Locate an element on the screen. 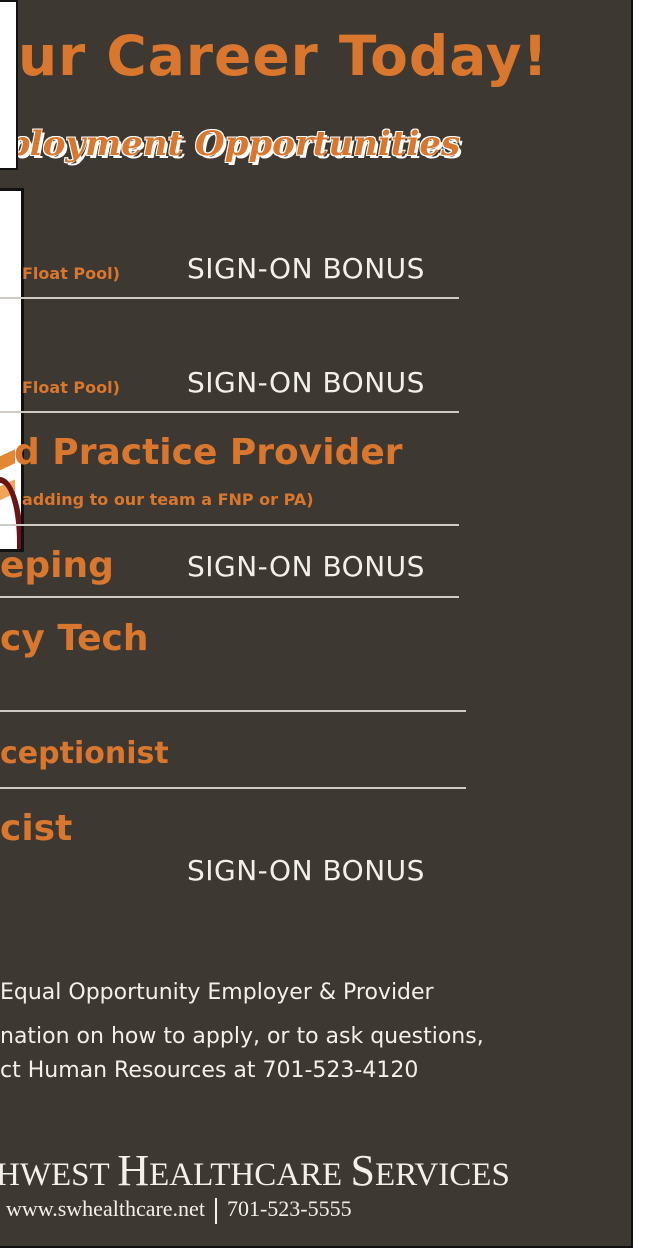 Image resolution: width=646 pixels, height=1251 pixels. job-3-detail: adding to our team a FNP or PA) is located at coordinates (168, 499).